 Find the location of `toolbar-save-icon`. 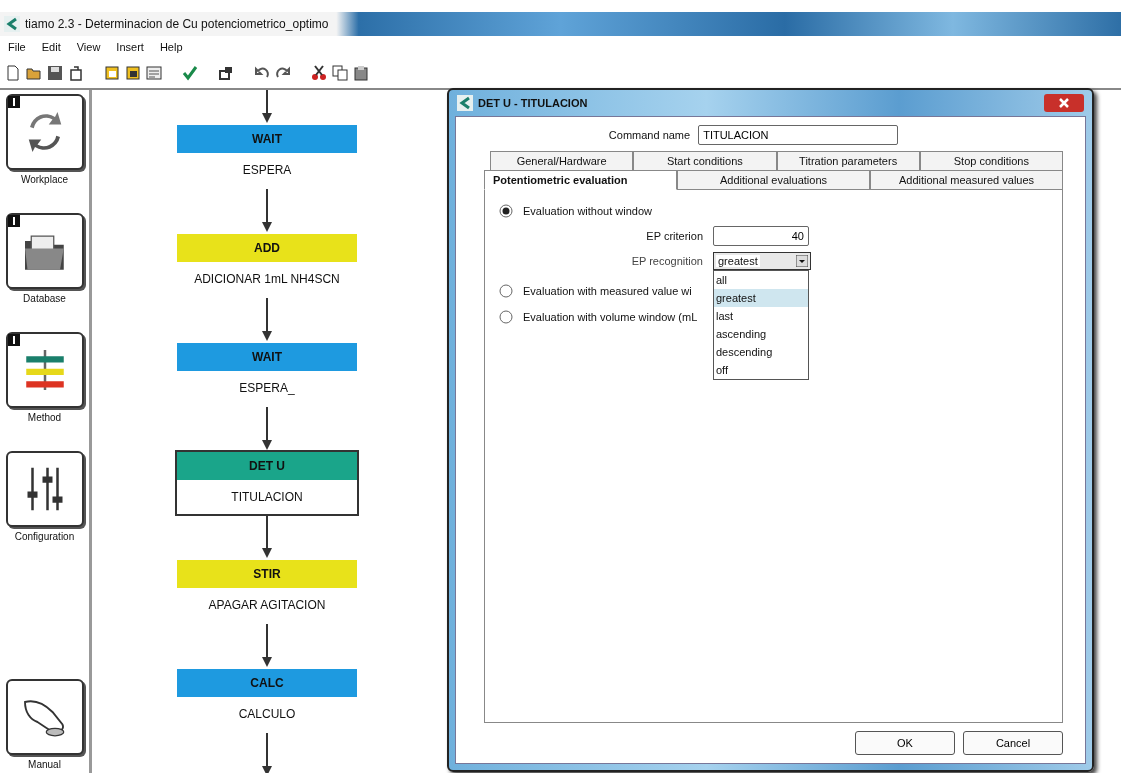

toolbar-save-icon is located at coordinates (55, 73).